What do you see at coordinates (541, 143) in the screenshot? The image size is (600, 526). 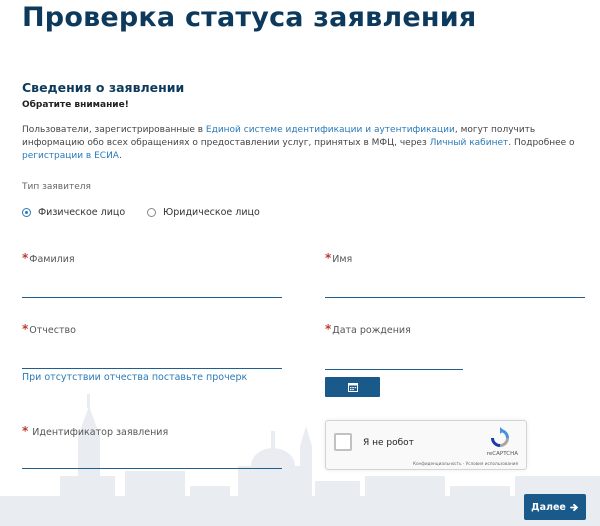 I see `info-text: . Подробнее о` at bounding box center [541, 143].